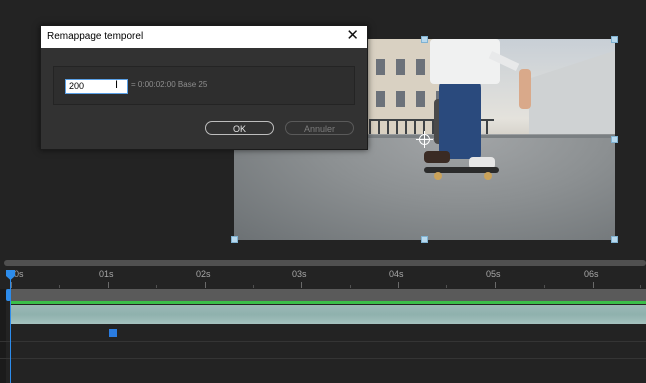 Image resolution: width=646 pixels, height=383 pixels. Describe the element at coordinates (328, 302) in the screenshot. I see `layer-label-strip` at that location.